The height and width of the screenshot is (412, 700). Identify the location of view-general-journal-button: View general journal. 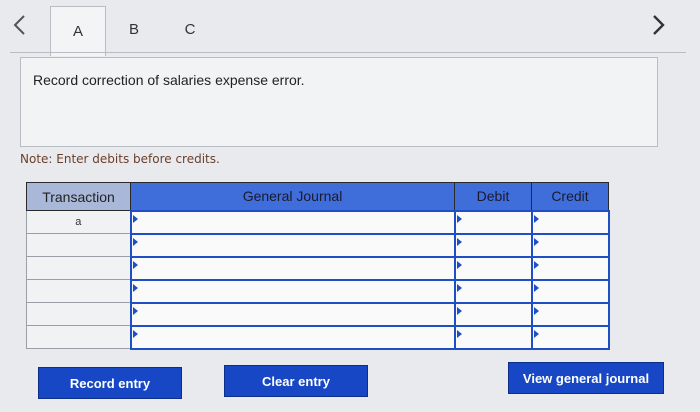
(586, 378).